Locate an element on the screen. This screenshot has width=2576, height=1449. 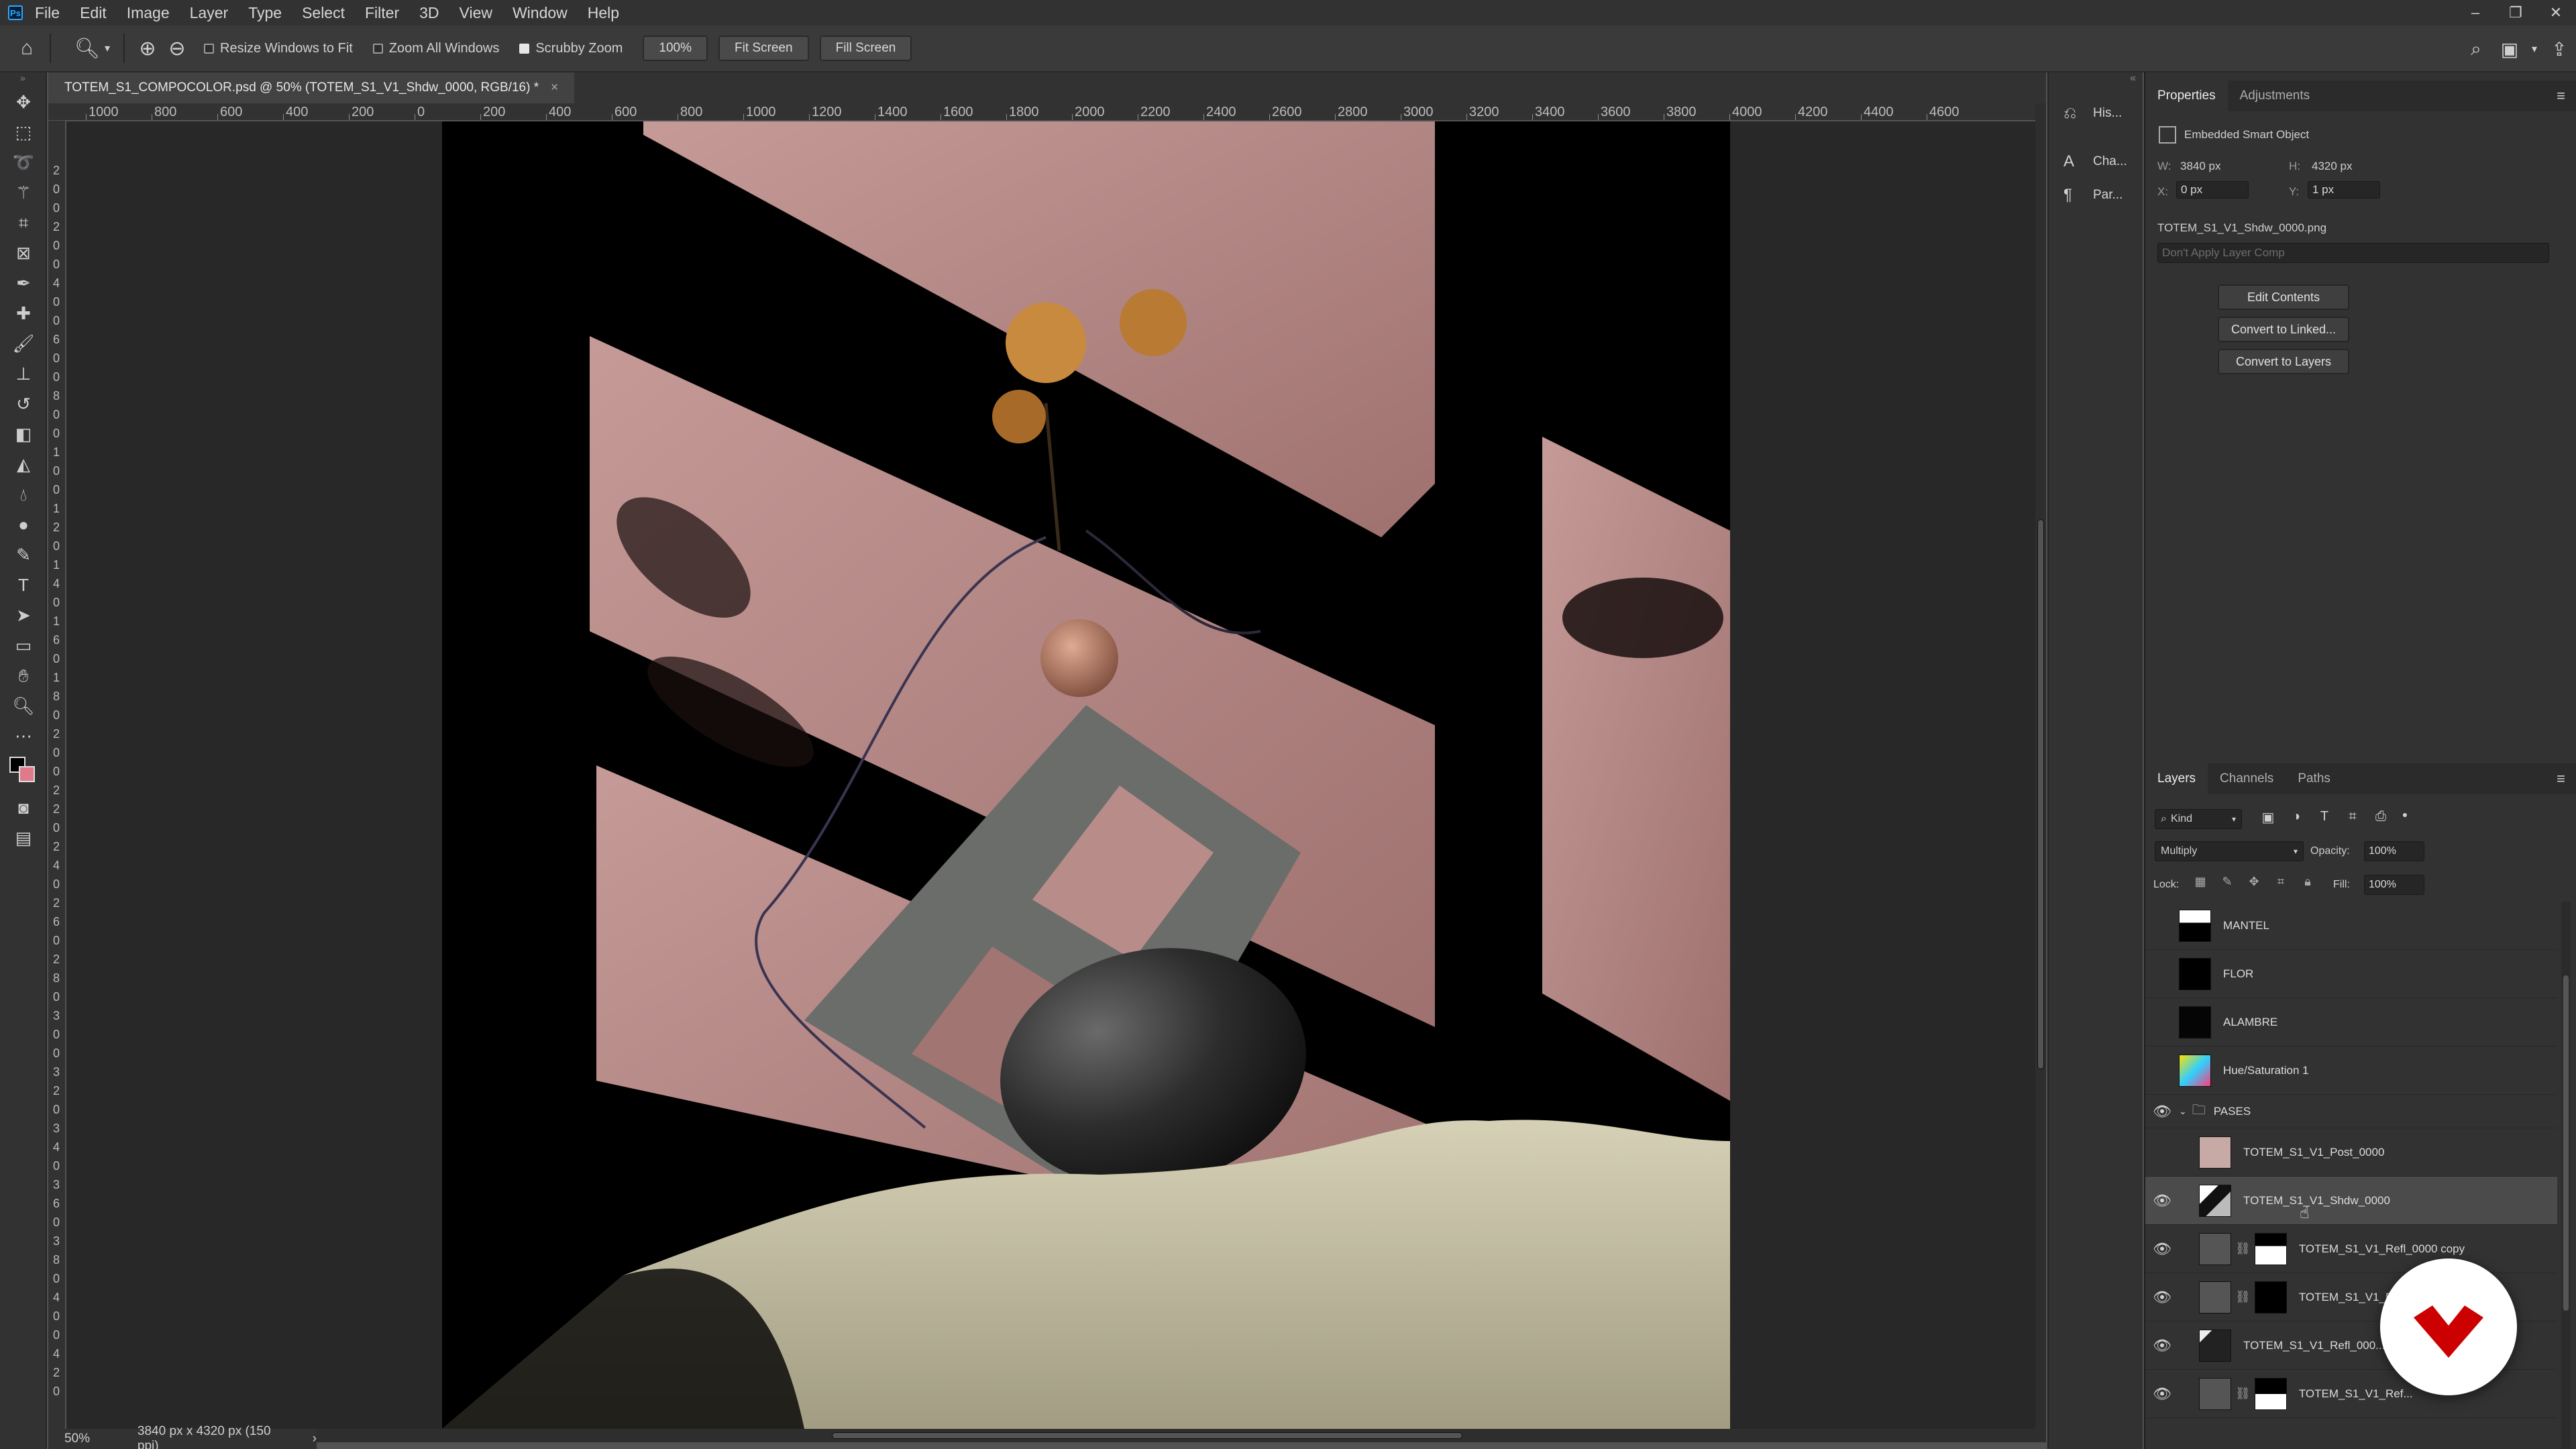
tab-channels: Channels is located at coordinates (2247, 778).